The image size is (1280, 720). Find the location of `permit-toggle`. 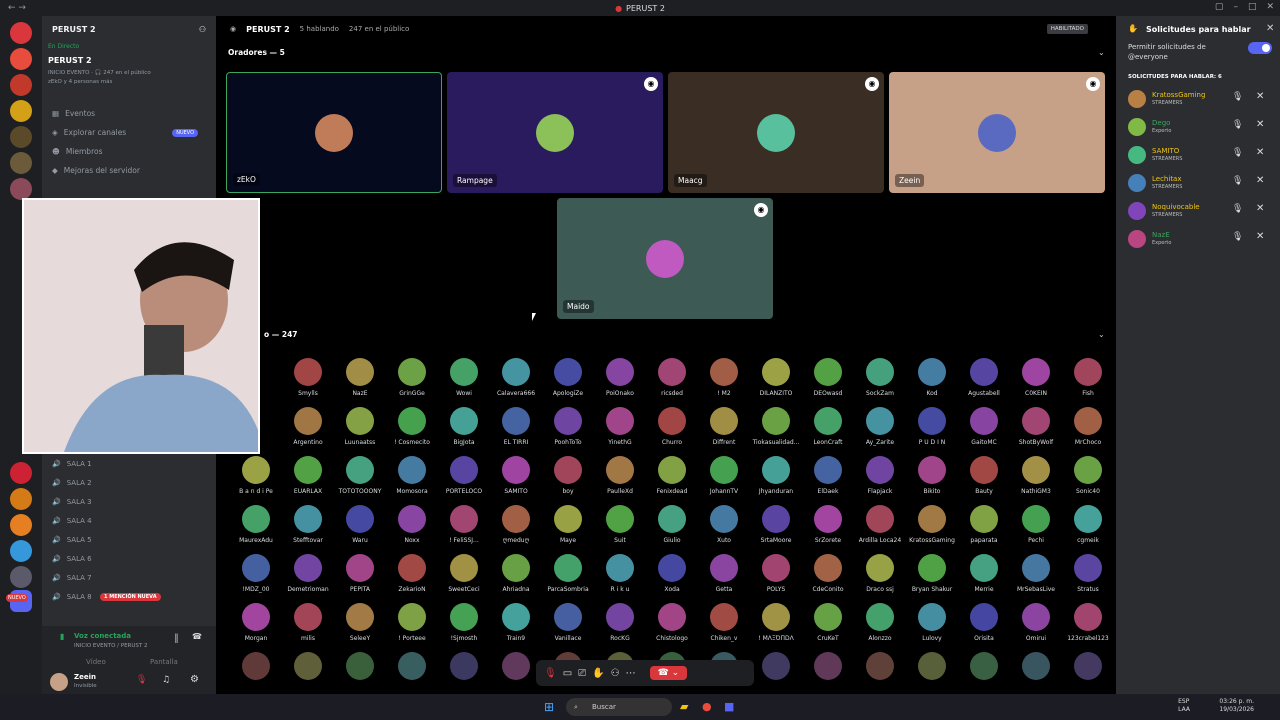

permit-toggle is located at coordinates (1260, 48).